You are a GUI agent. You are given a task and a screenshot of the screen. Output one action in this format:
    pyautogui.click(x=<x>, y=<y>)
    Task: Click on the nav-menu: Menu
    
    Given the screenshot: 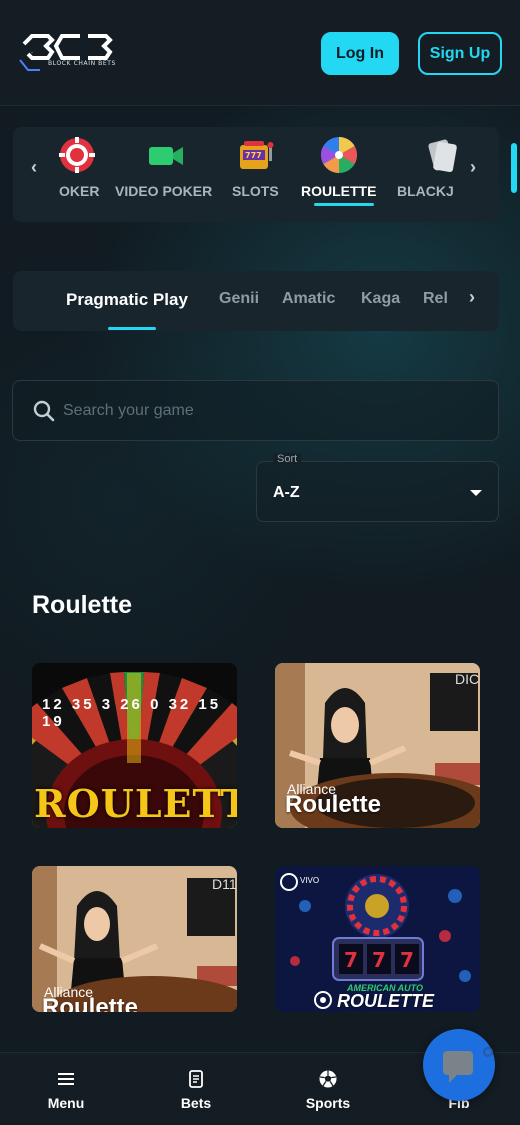 What is the action you would take?
    pyautogui.click(x=66, y=1089)
    